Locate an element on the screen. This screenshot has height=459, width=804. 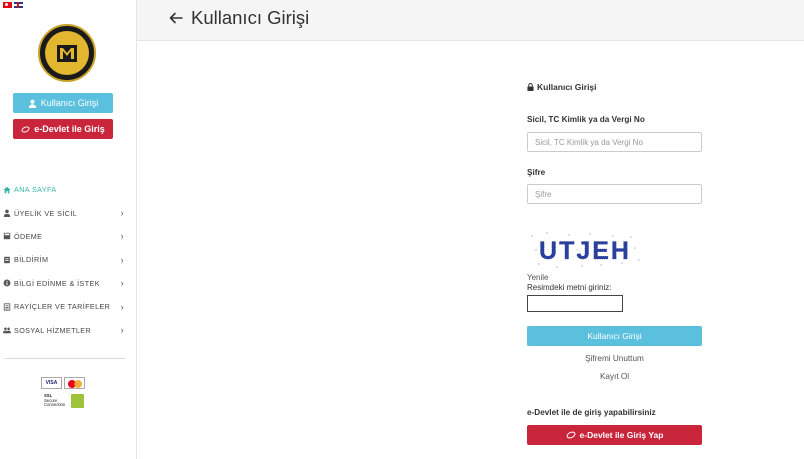
english-flag-icon is located at coordinates (18, 5).